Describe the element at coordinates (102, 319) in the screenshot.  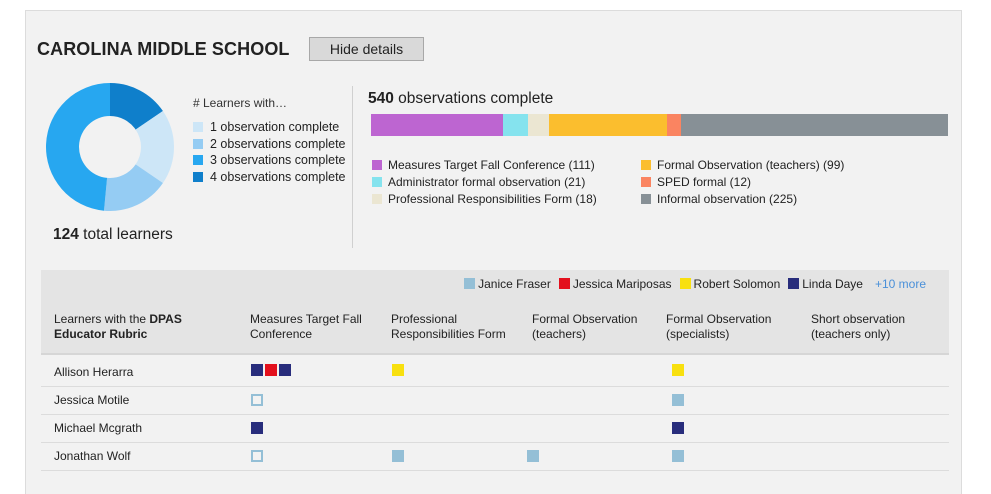
I see `header-prefix: Learners with the` at that location.